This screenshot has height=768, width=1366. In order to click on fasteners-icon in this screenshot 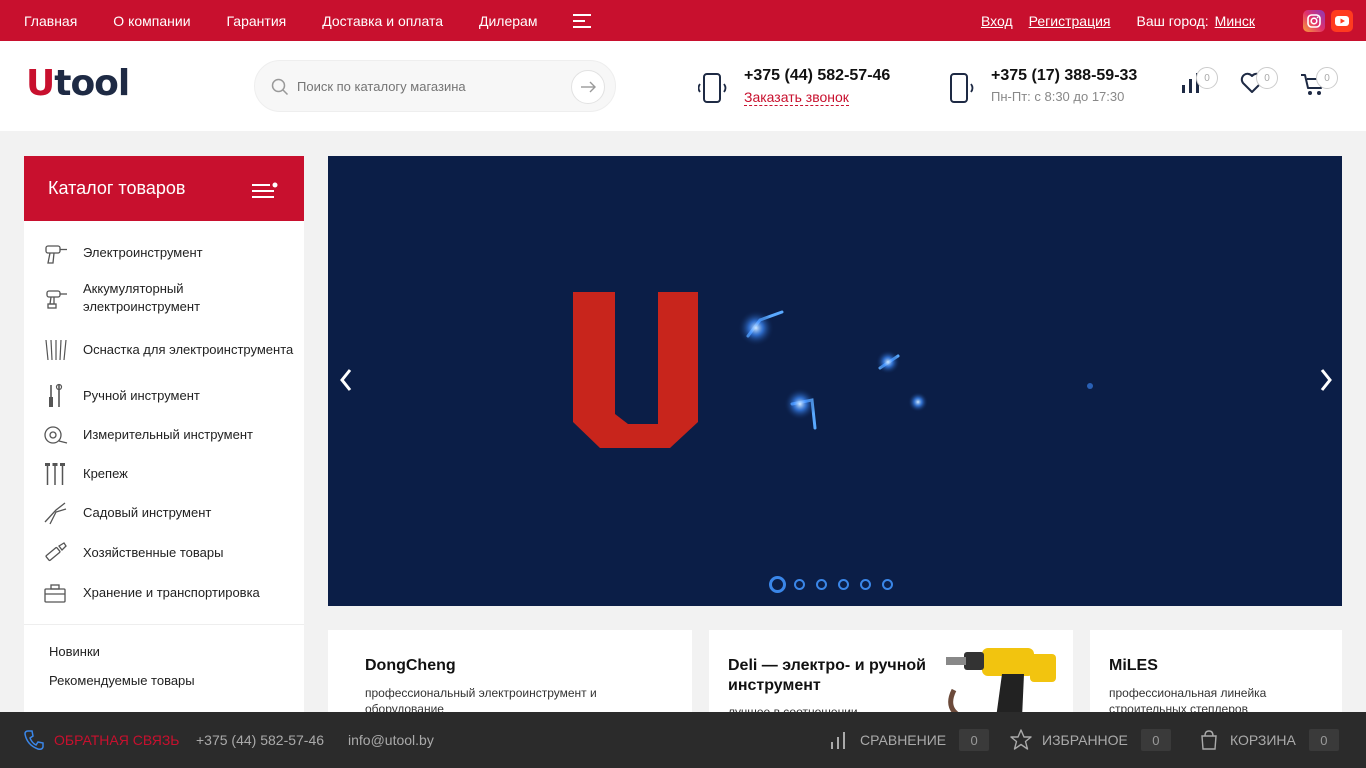, I will do `click(55, 473)`.